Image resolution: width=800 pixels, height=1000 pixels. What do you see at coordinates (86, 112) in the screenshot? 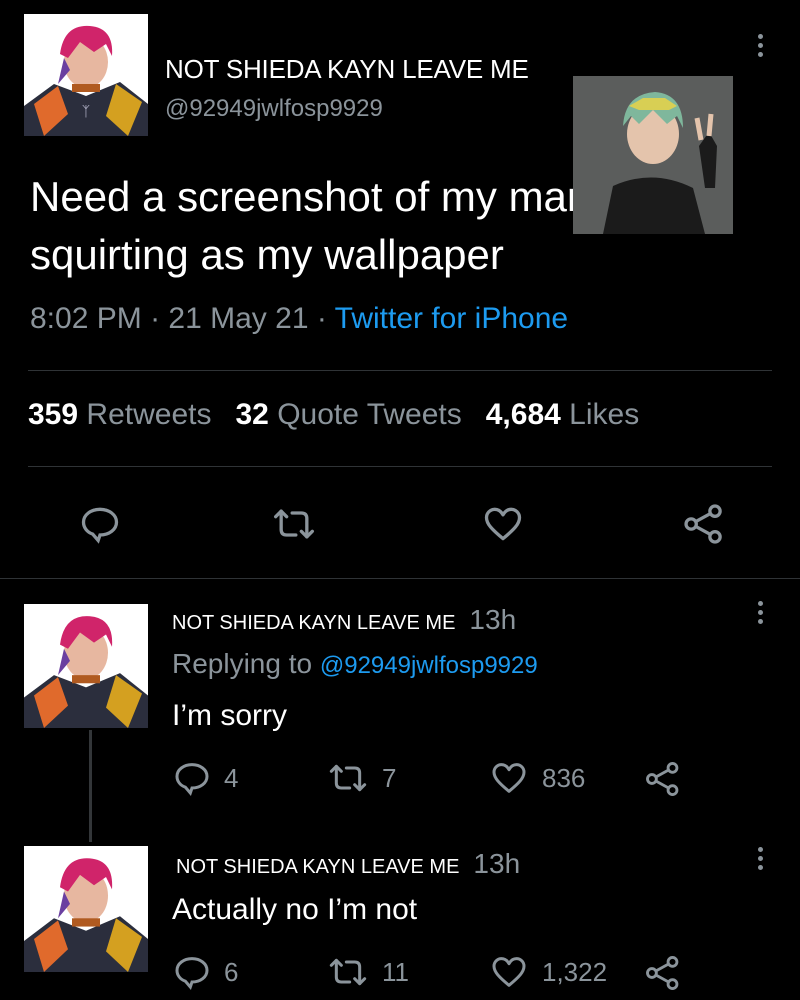
I see `svg-text: ᛉ` at bounding box center [86, 112].